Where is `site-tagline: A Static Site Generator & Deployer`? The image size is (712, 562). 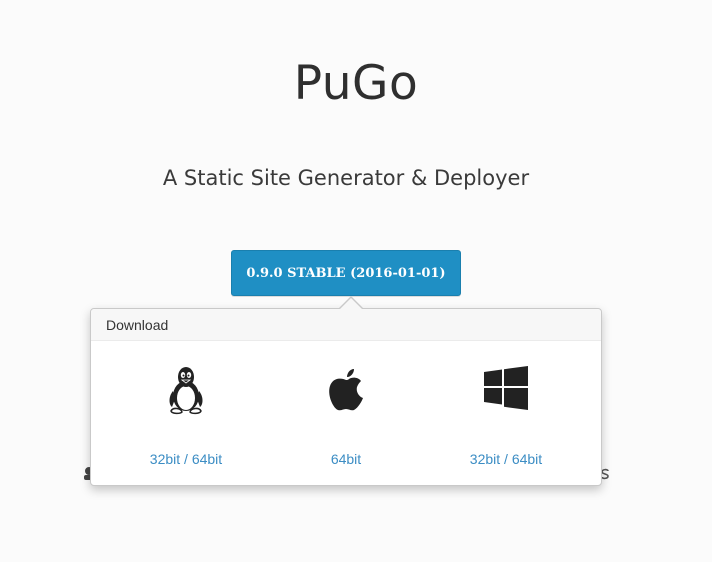 site-tagline: A Static Site Generator & Deployer is located at coordinates (346, 178).